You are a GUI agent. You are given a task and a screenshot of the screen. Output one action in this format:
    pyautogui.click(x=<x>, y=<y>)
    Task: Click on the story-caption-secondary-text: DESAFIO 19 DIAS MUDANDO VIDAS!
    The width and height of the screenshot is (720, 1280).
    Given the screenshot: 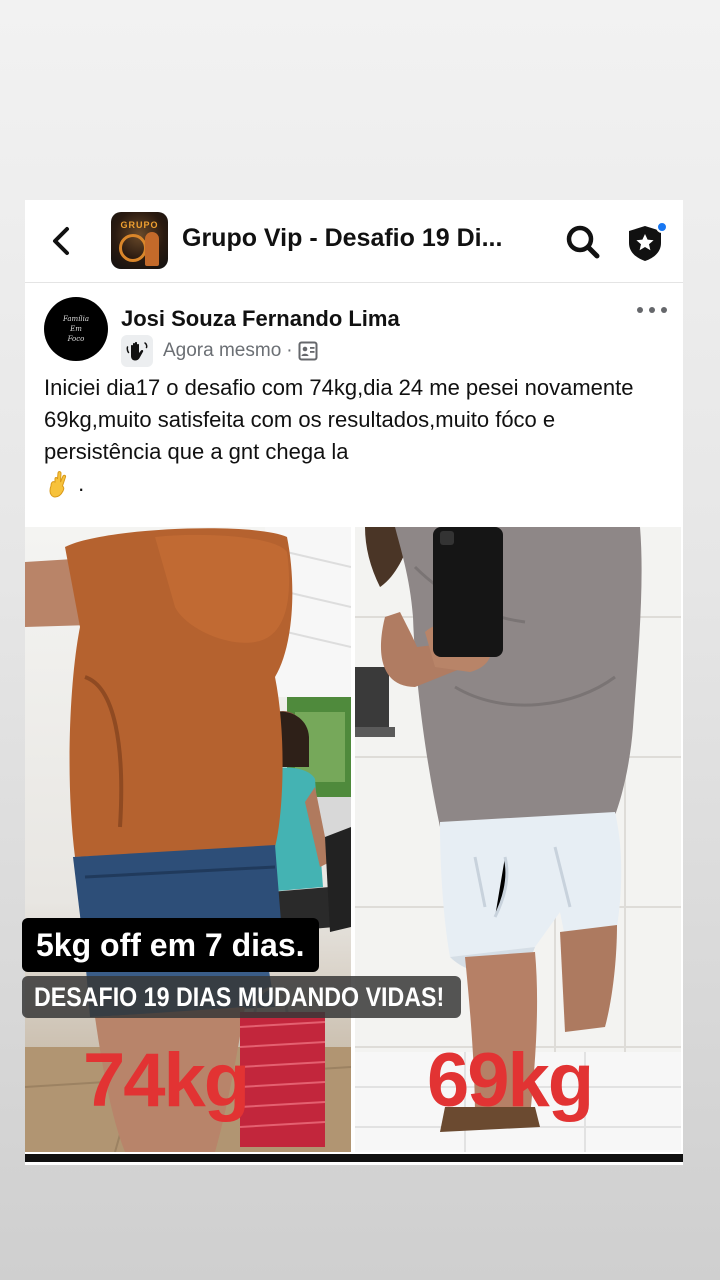 What is the action you would take?
    pyautogui.click(x=239, y=996)
    